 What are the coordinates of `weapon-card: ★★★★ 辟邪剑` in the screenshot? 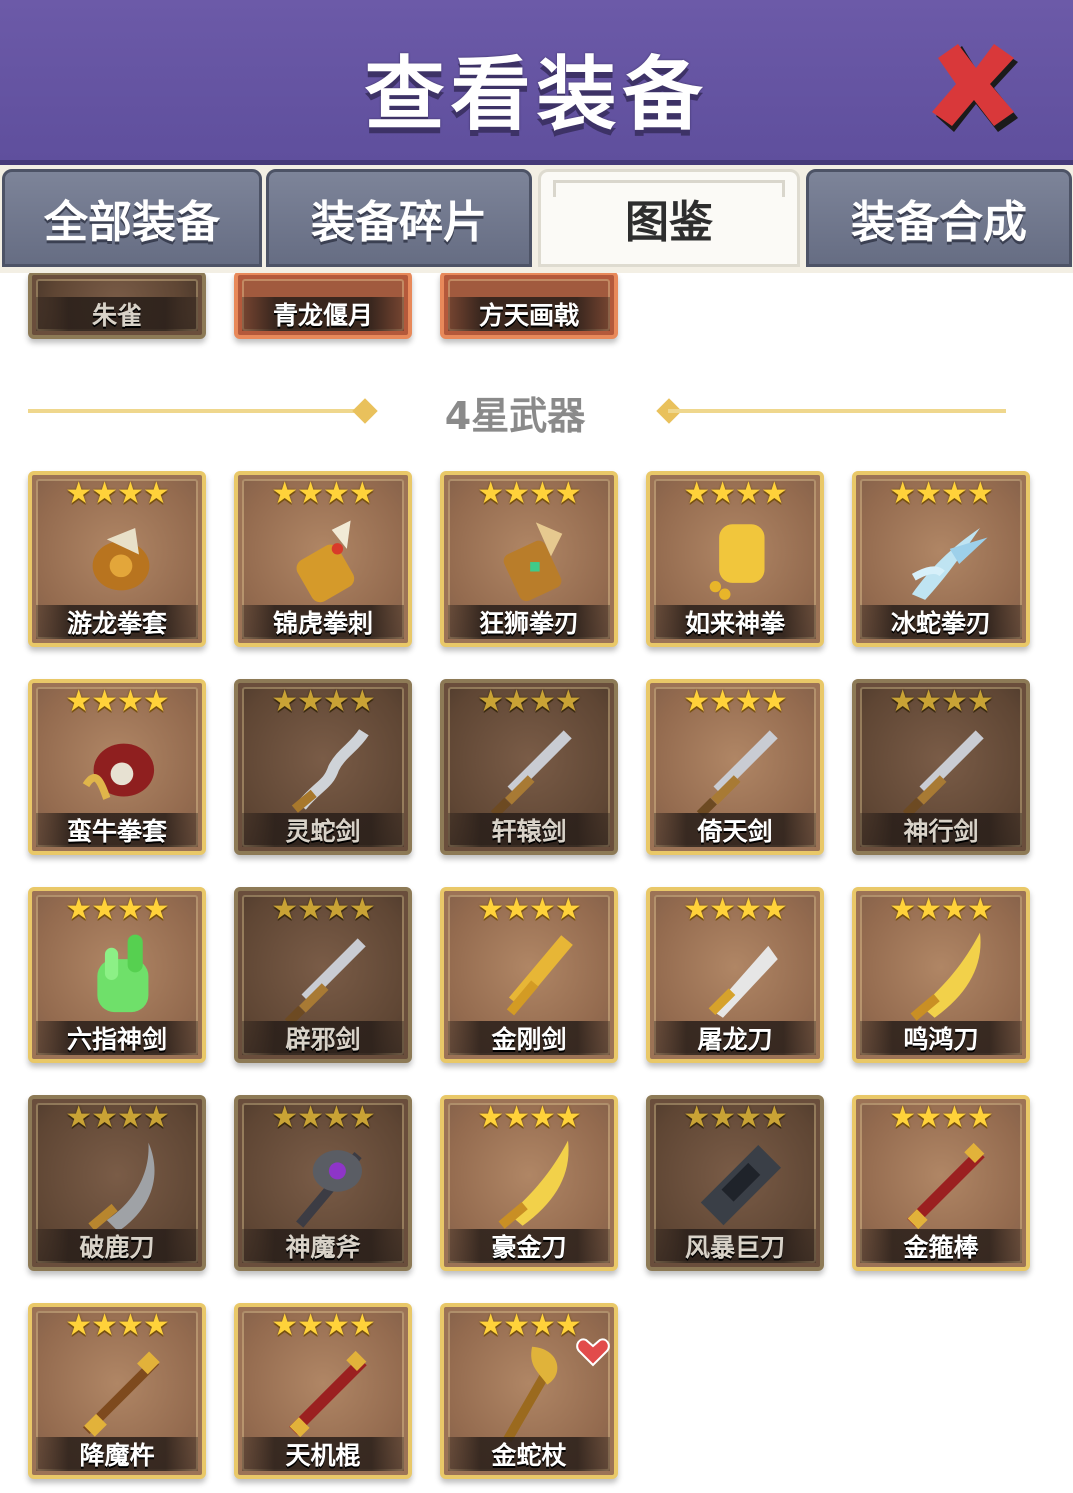 It's located at (323, 975).